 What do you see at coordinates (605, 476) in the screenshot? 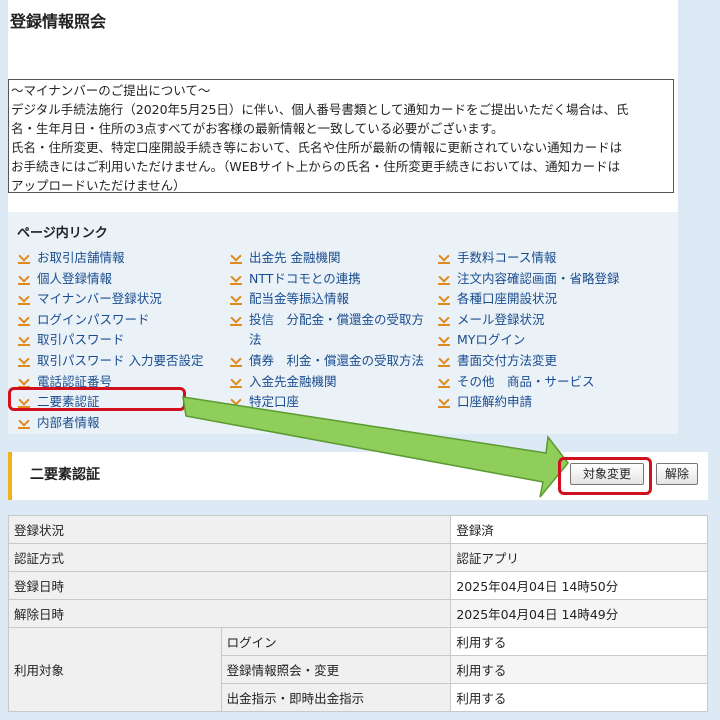
I see `highlight-change-button` at bounding box center [605, 476].